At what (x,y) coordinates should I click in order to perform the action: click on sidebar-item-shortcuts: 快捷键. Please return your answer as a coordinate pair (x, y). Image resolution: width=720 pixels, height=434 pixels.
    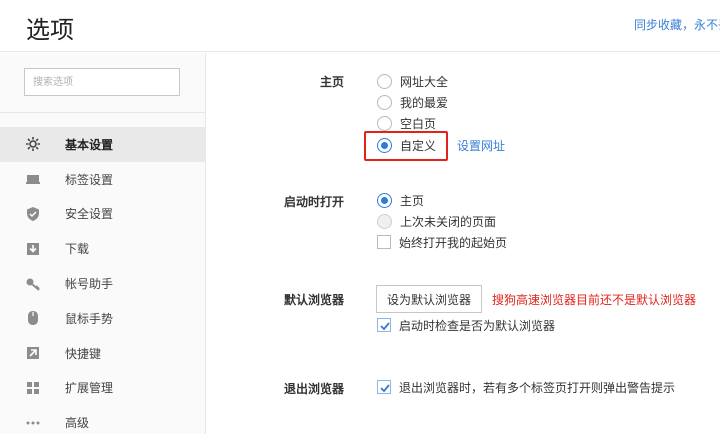
    Looking at the image, I should click on (103, 353).